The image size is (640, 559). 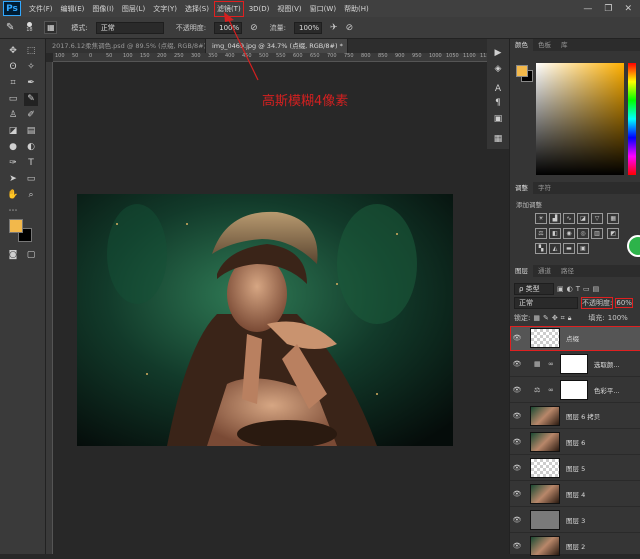 What do you see at coordinates (31, 115) in the screenshot?
I see `history-brush-tool-icon: ✐` at bounding box center [31, 115].